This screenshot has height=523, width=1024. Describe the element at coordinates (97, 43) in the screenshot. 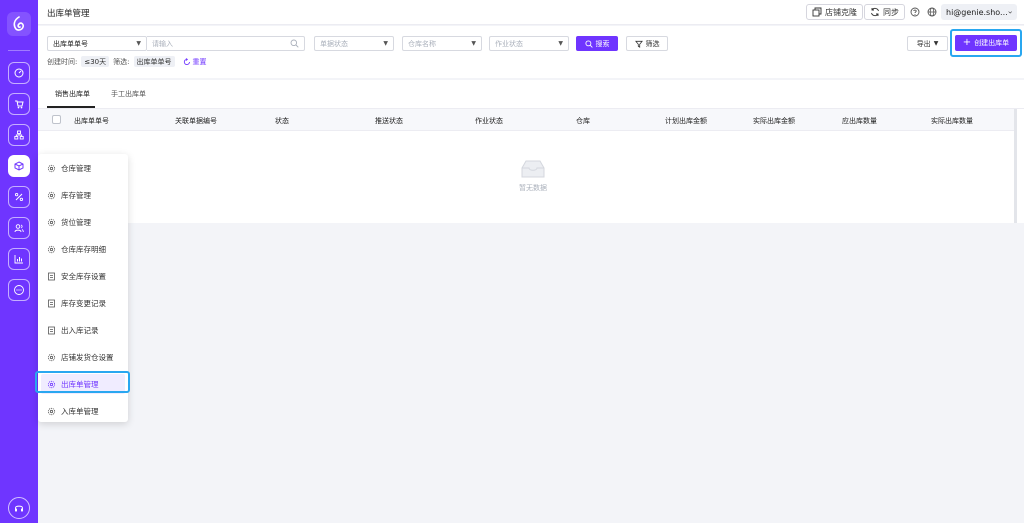

I see `order-type-select: 出库单单号 ▼` at that location.